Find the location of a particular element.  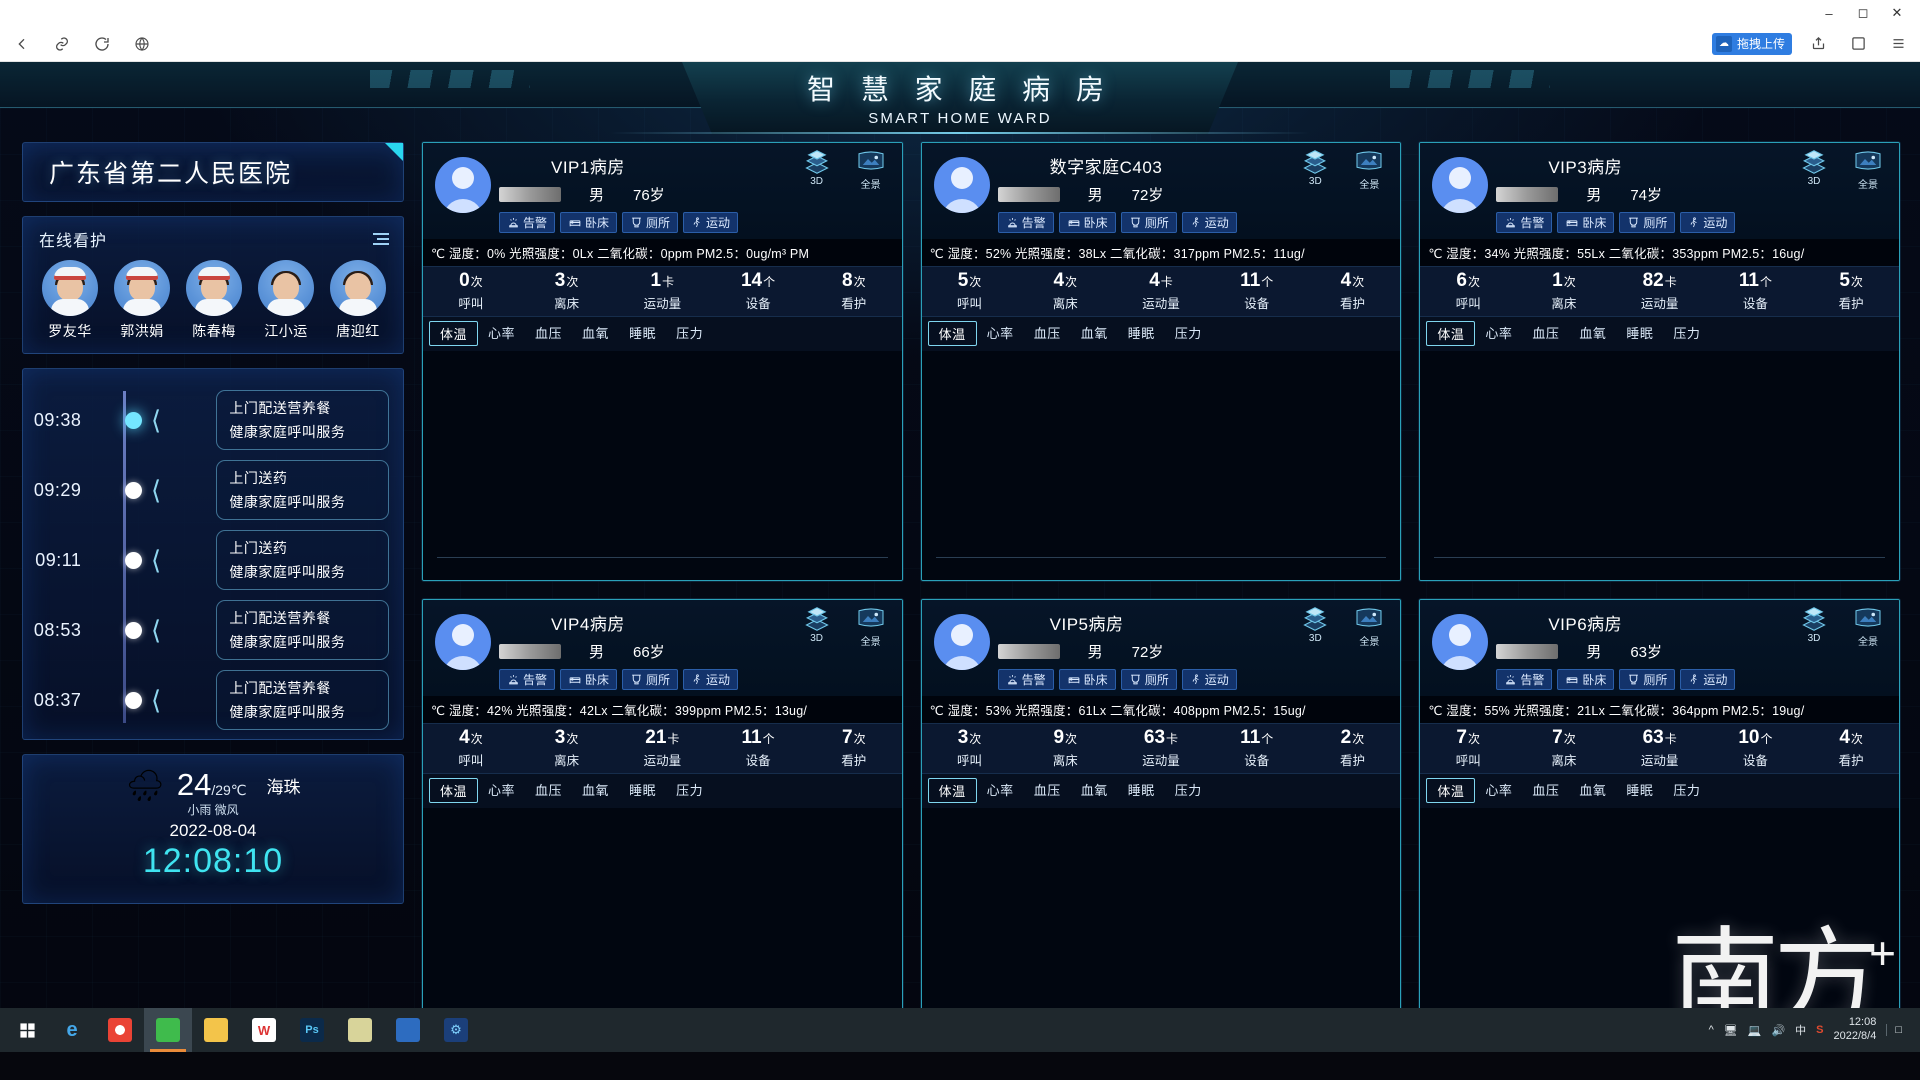

back-arrow-icon is located at coordinates (22, 44).